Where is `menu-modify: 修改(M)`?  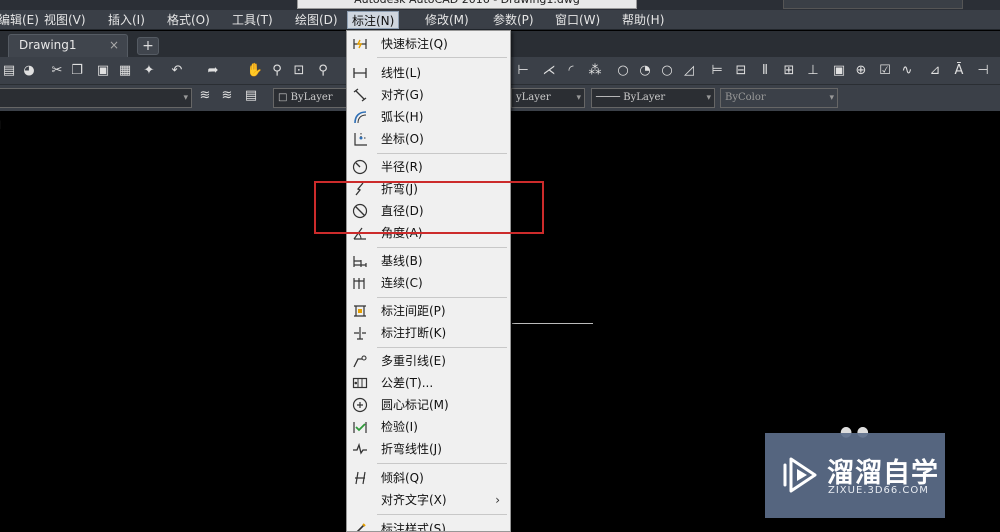
menu-modify: 修改(M) is located at coordinates (447, 20).